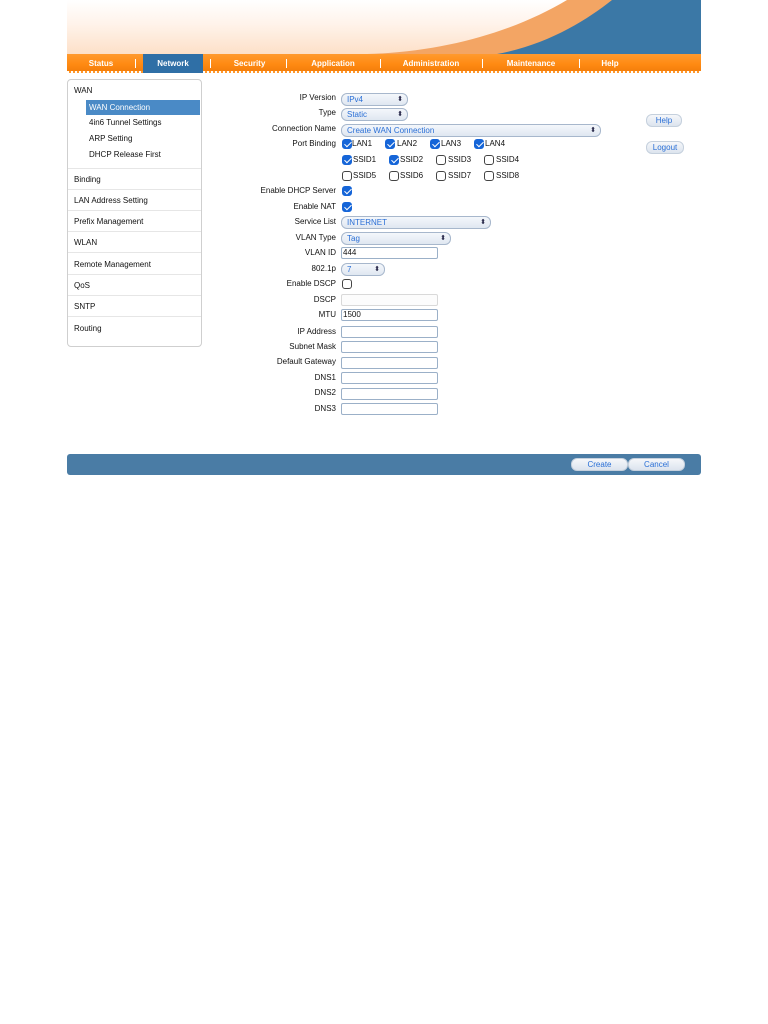  What do you see at coordinates (508, 175) in the screenshot?
I see `label-ssid8: SSID8` at bounding box center [508, 175].